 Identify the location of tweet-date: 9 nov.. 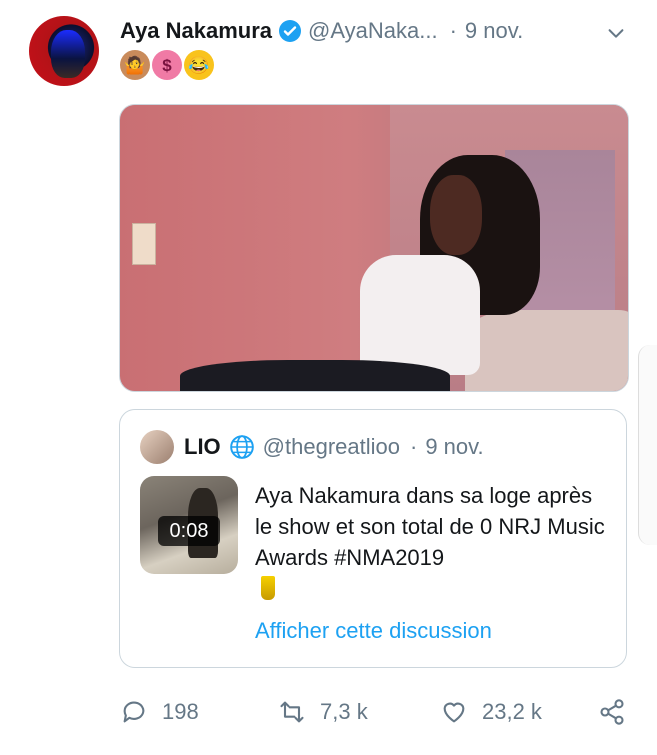
(494, 31).